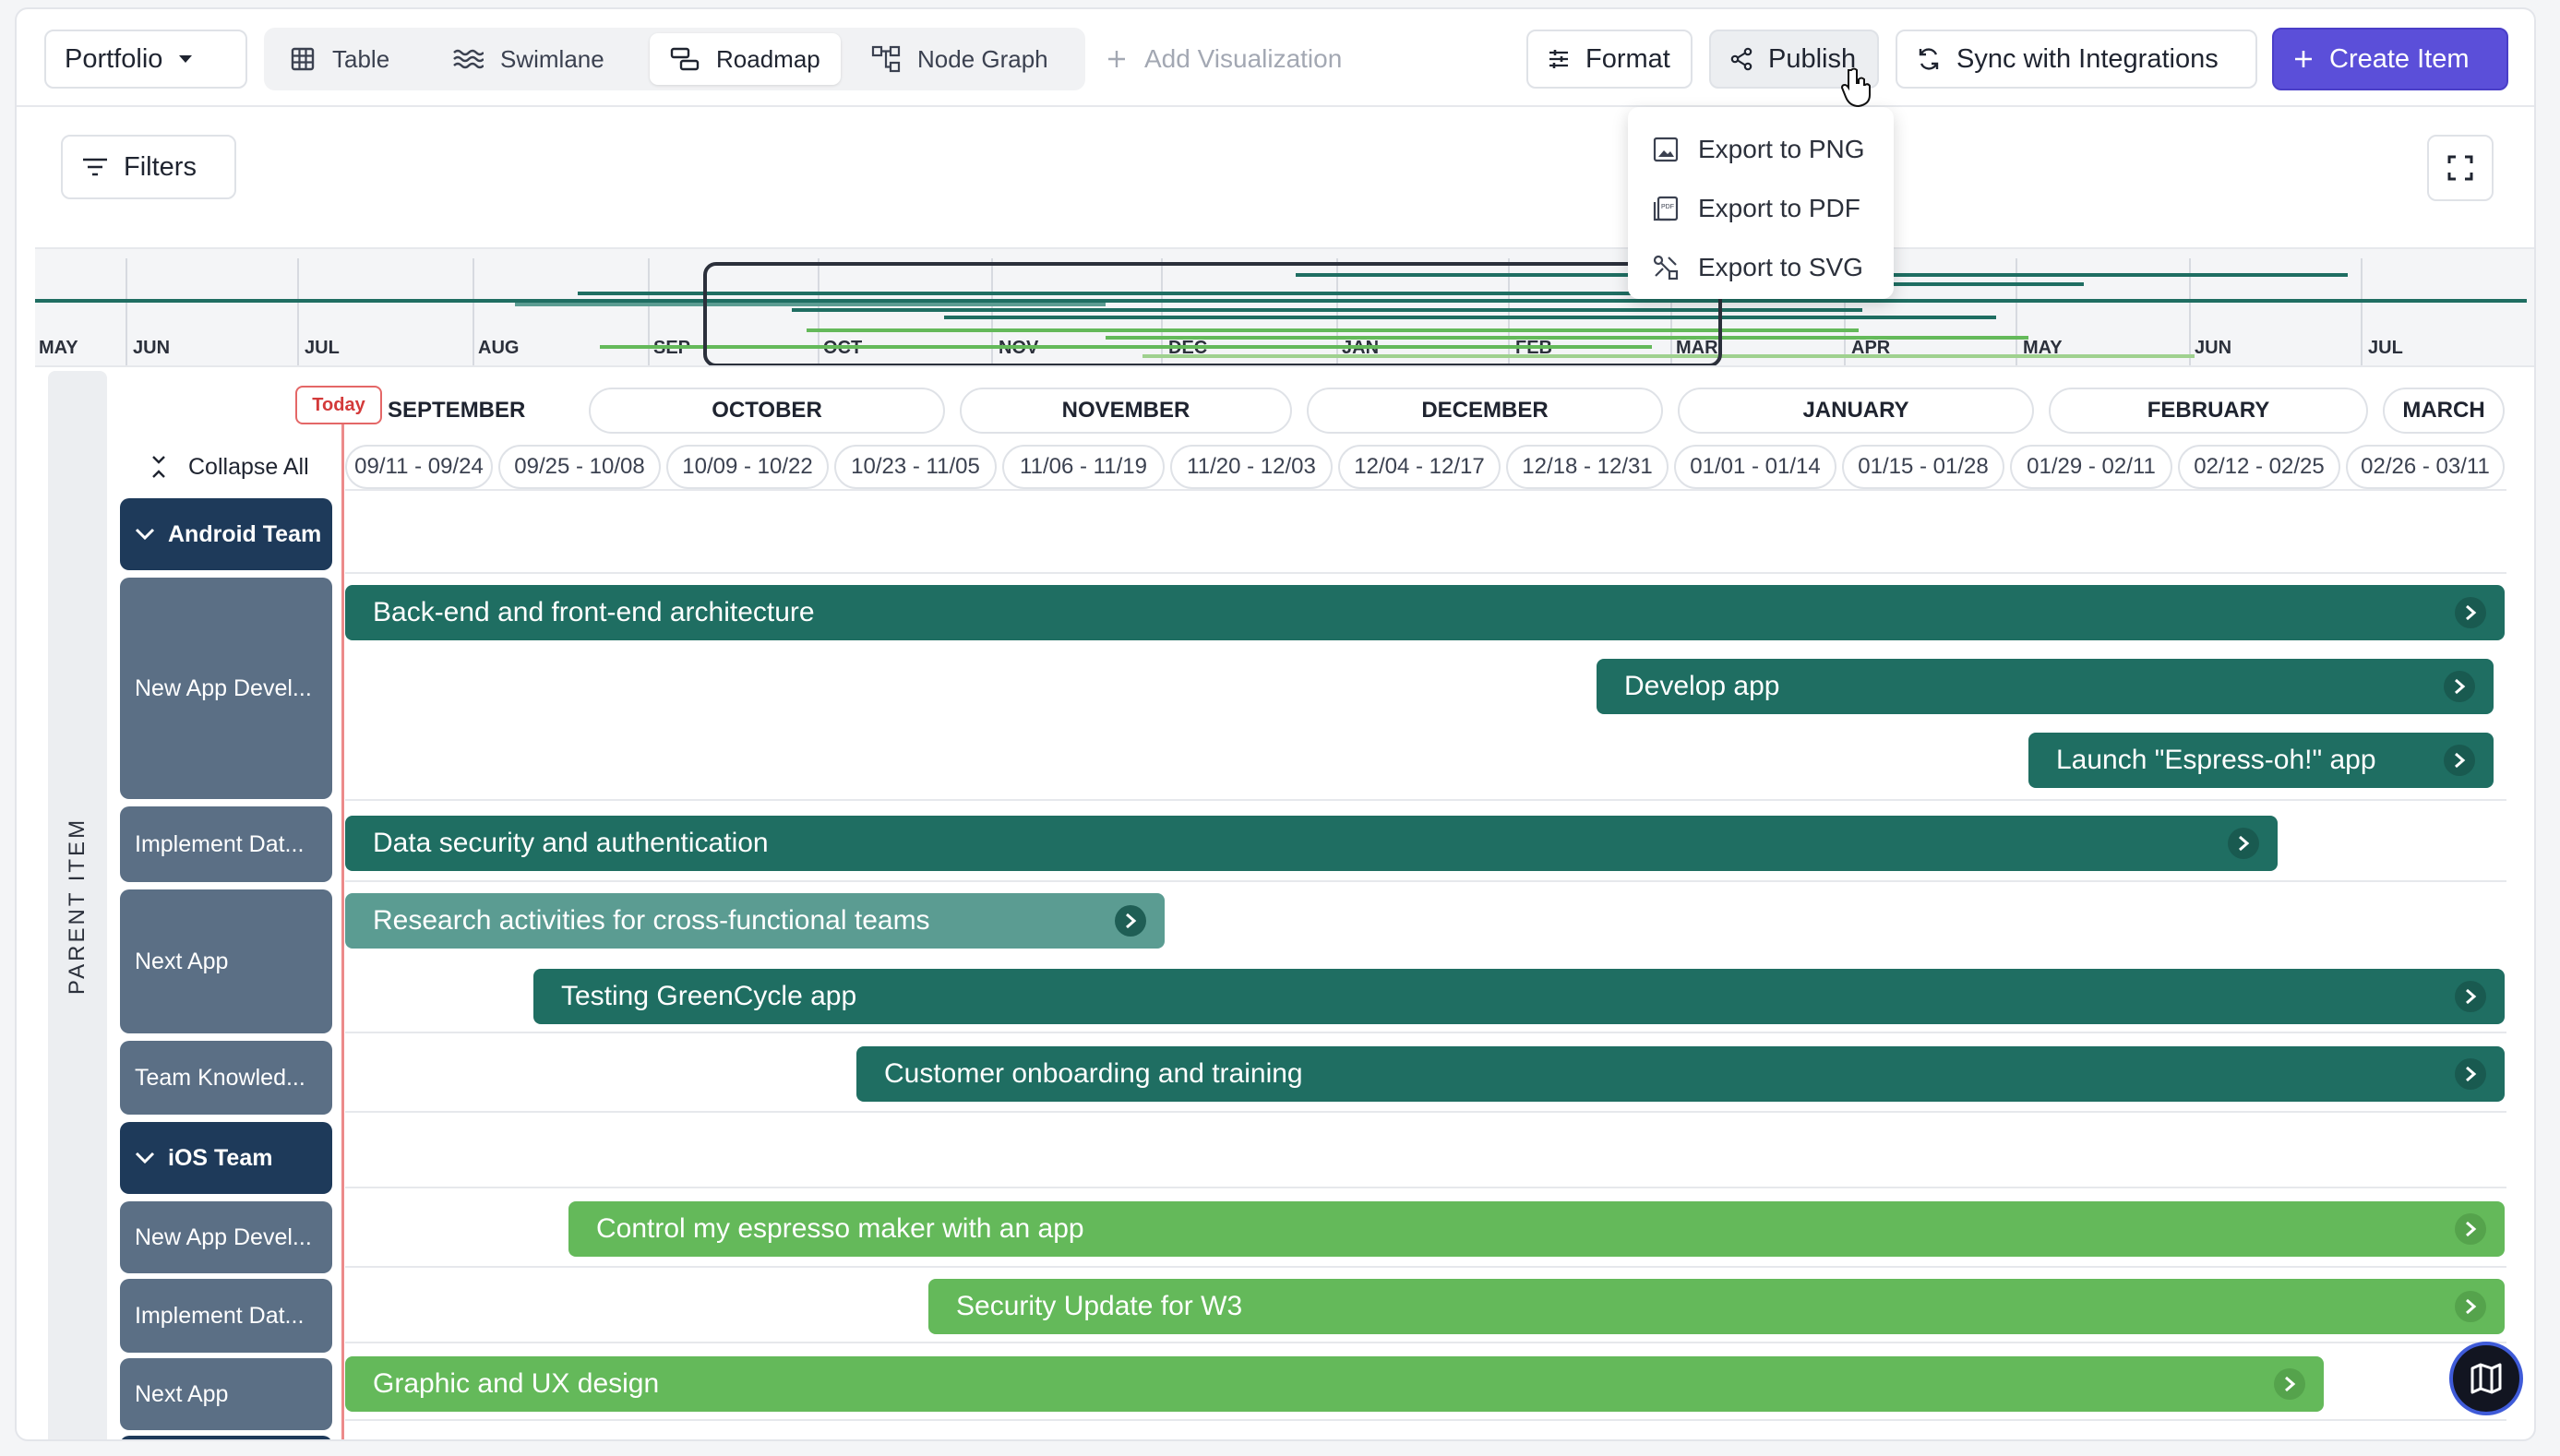 The image size is (2560, 1456). What do you see at coordinates (2076, 59) in the screenshot?
I see `sync-integrations-button: Sync with Integrations` at bounding box center [2076, 59].